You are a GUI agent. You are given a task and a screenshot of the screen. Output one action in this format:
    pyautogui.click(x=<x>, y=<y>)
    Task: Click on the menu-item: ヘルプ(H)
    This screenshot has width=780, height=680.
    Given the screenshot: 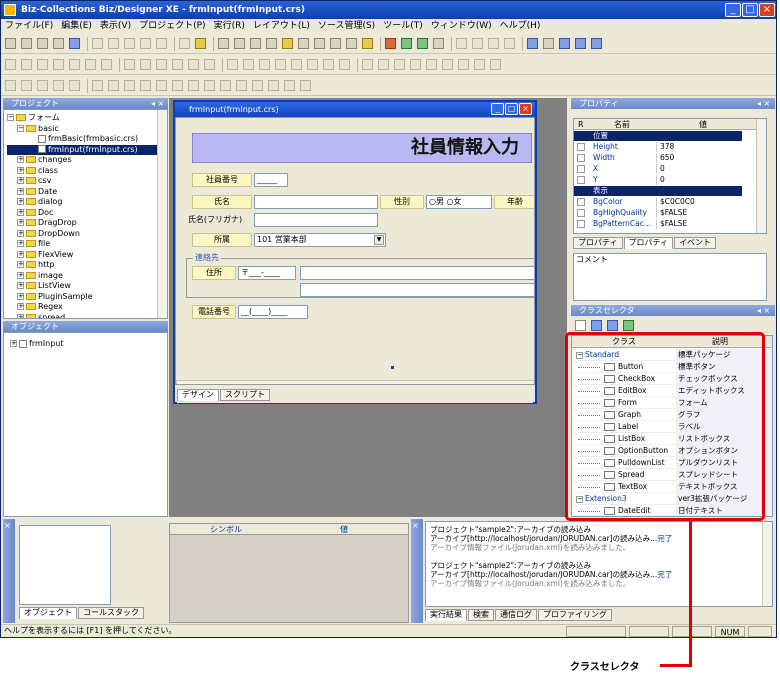 What is the action you would take?
    pyautogui.click(x=520, y=26)
    